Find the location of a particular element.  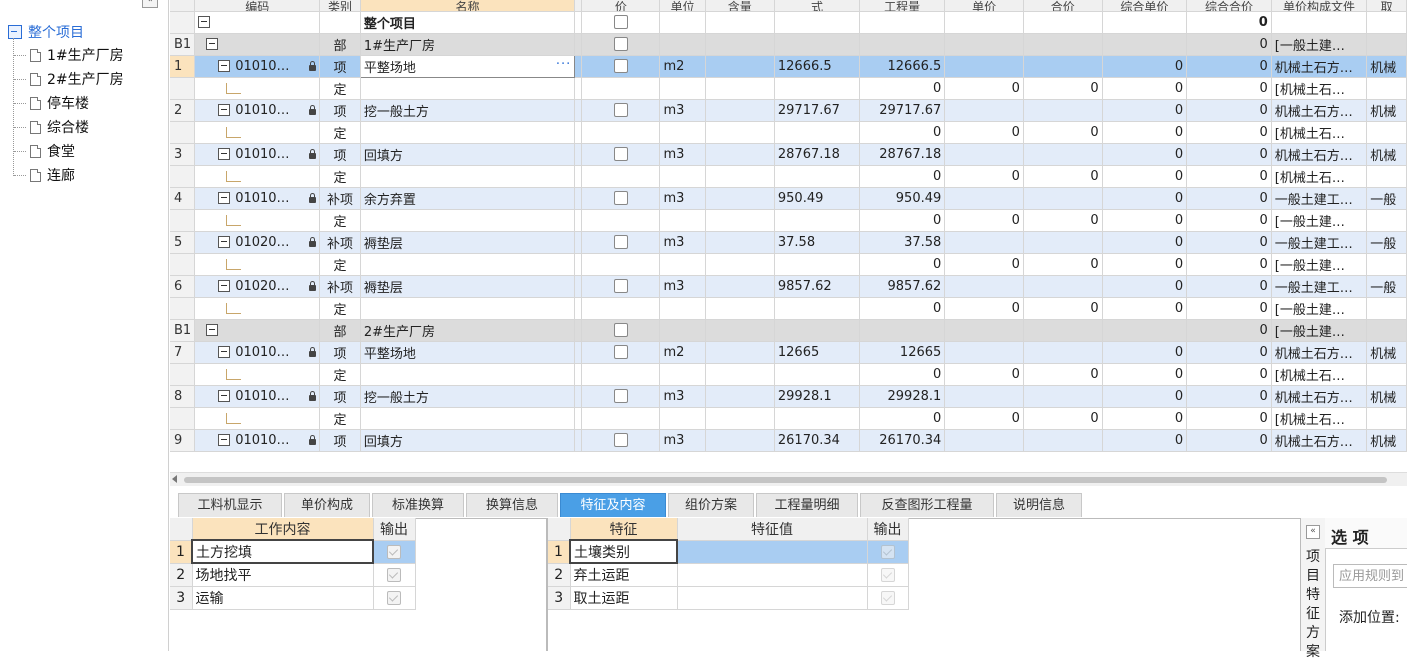

column-header: 含量 is located at coordinates (740, 6).